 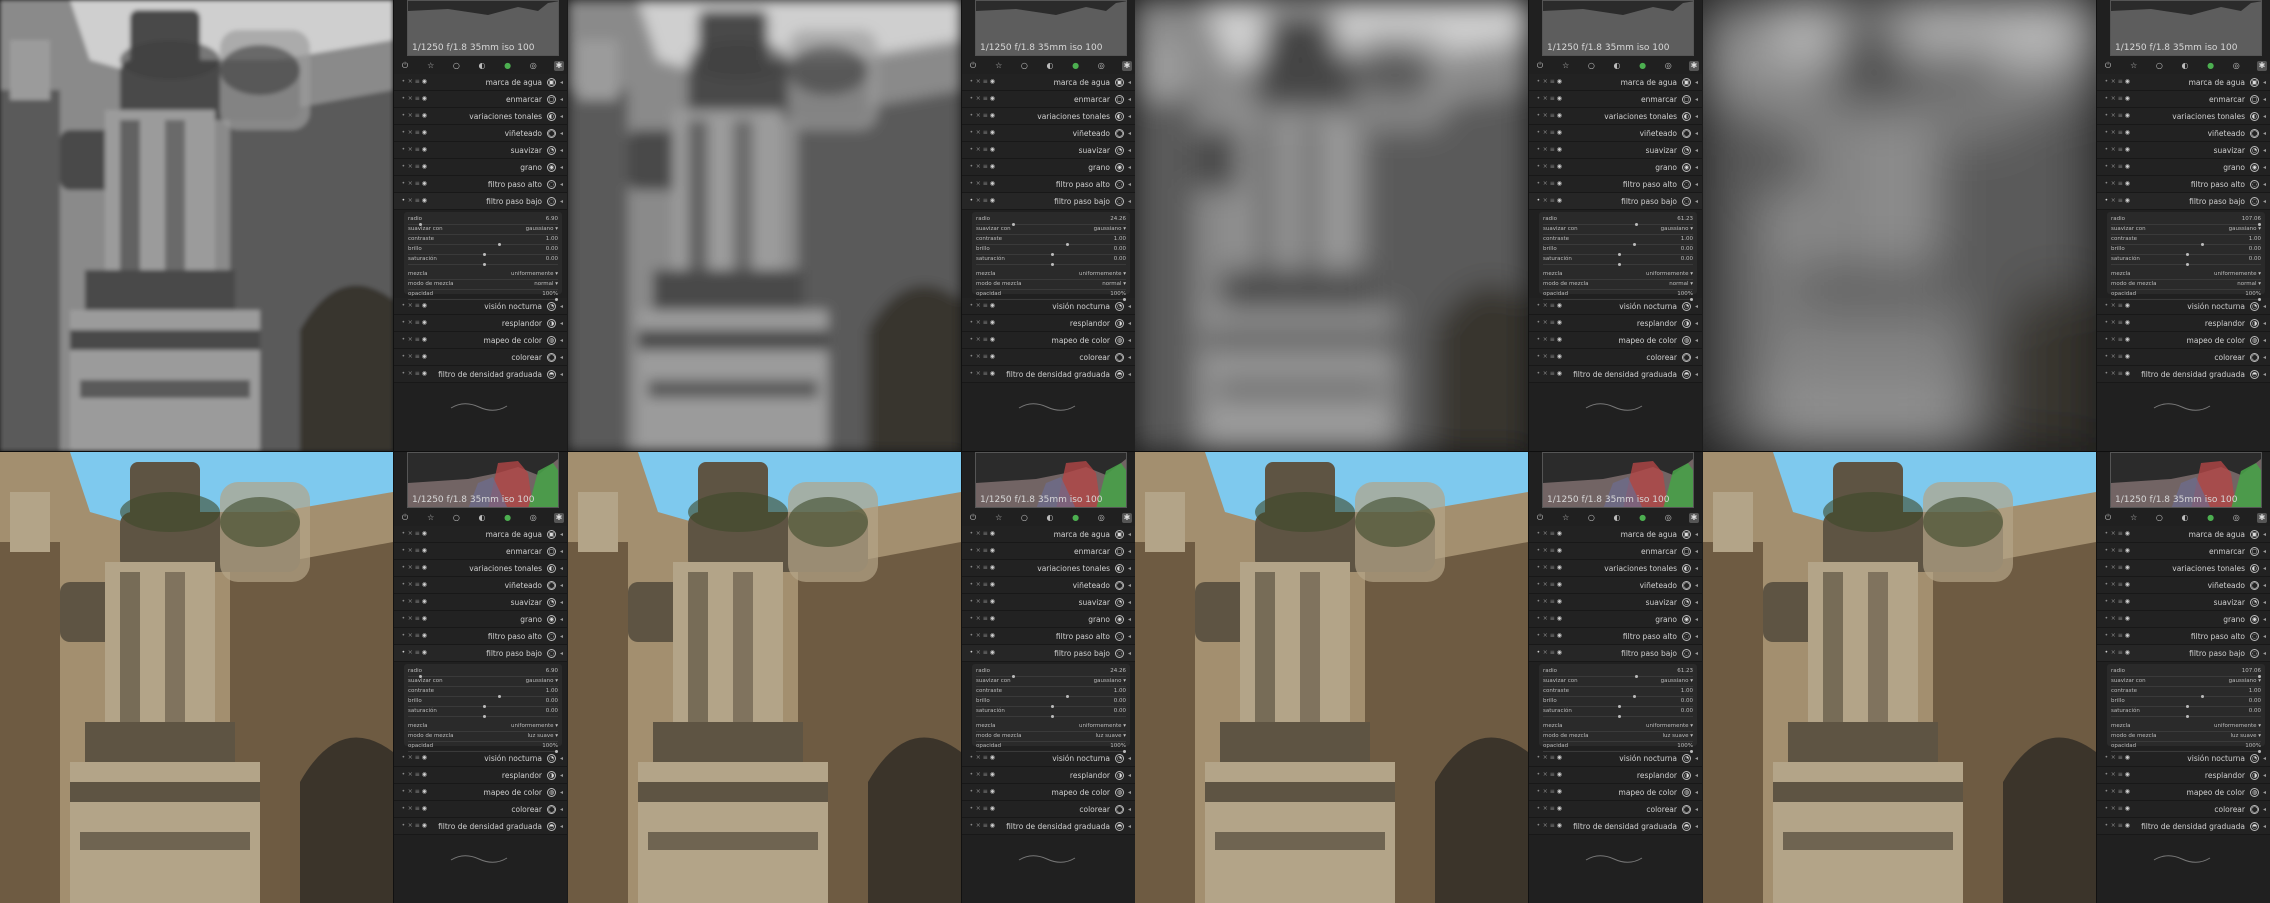 I want to click on radius-slider: radio 6.90, so click(x=483, y=672).